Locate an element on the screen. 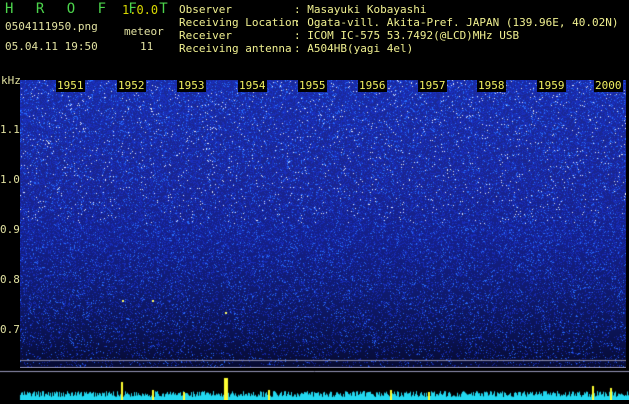 The height and width of the screenshot is (404, 629). x-axis-labels: 1951 1952 1953 1954 1955 1956 1957 1958 1959 2000 is located at coordinates (314, 86).